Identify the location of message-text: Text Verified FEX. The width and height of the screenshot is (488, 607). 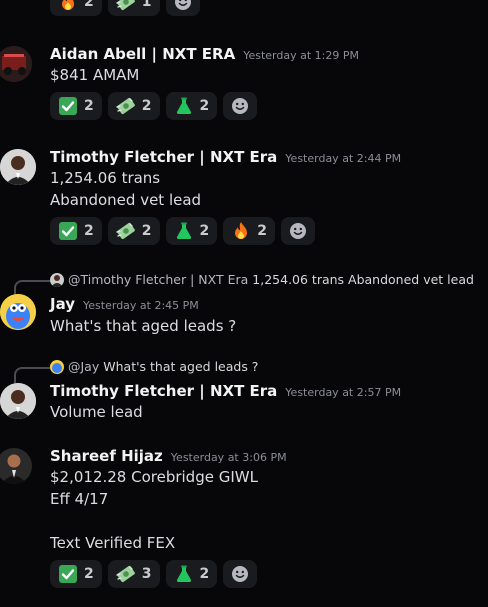
(113, 543).